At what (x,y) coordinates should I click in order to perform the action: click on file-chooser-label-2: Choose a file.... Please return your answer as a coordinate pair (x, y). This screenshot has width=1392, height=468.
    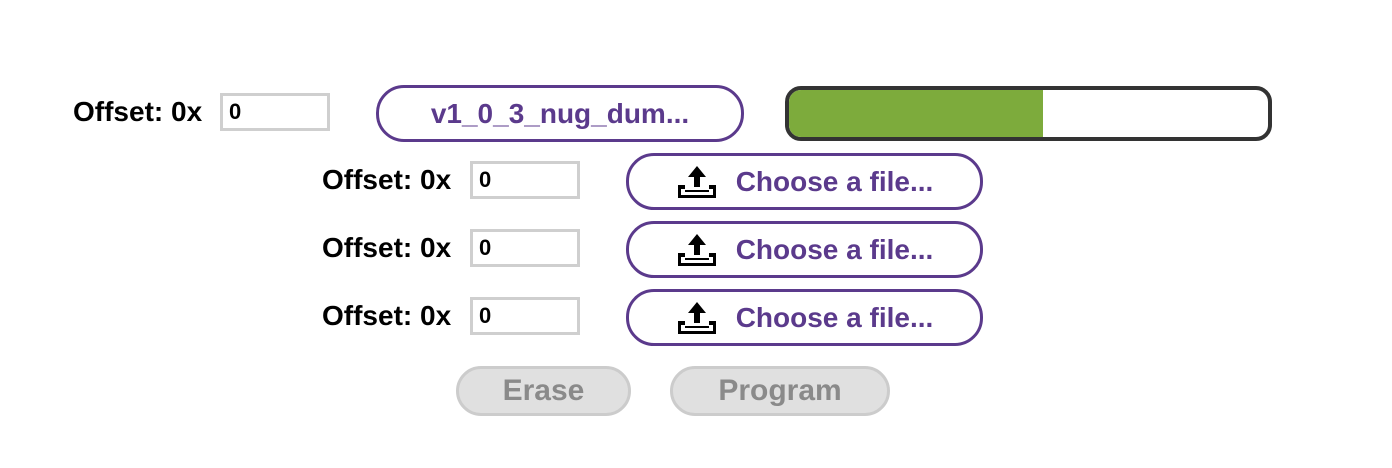
    Looking at the image, I should click on (834, 181).